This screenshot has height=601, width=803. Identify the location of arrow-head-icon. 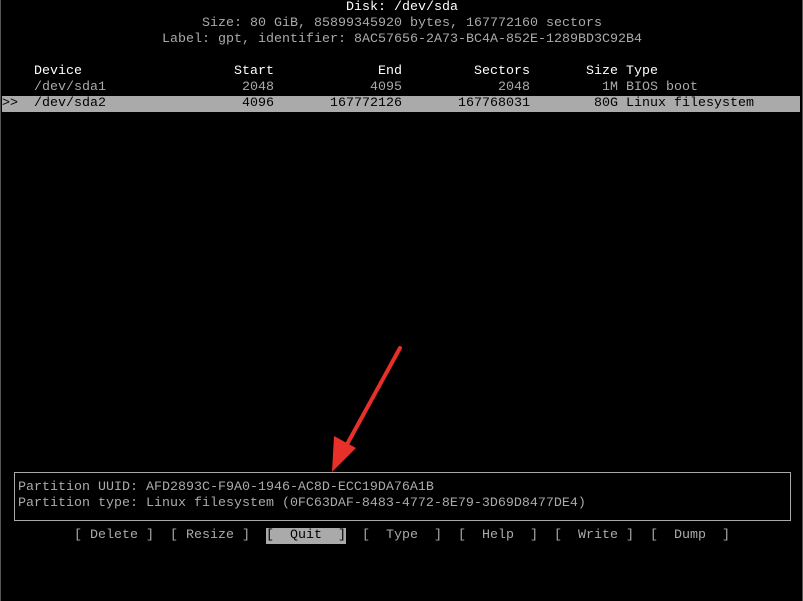
(344, 454).